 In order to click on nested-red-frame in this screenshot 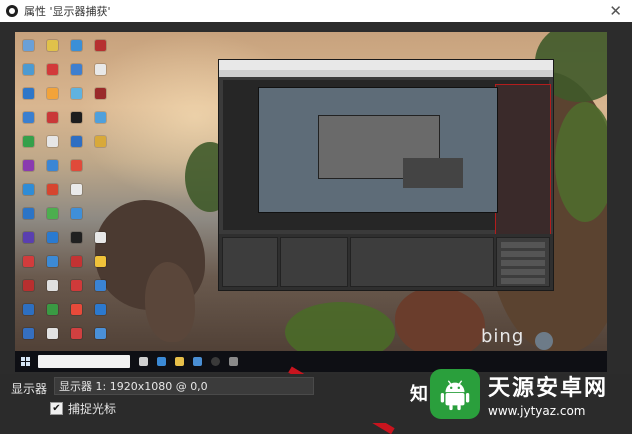, I will do `click(523, 160)`.